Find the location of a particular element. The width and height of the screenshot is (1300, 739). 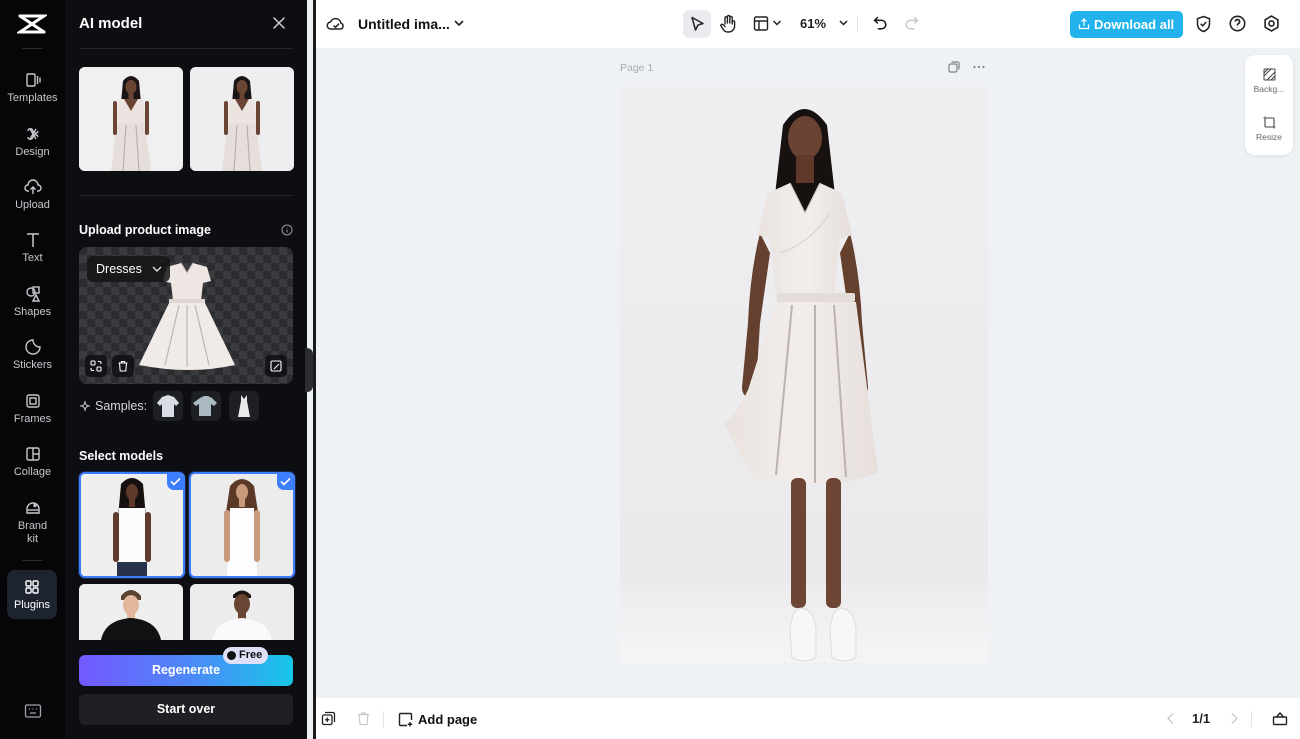

resize-tool: Resize is located at coordinates (1269, 129).